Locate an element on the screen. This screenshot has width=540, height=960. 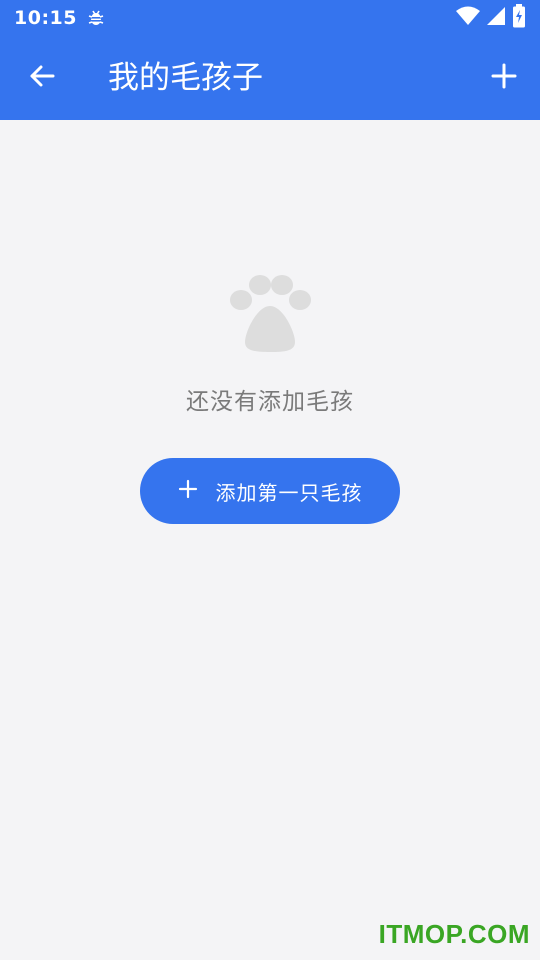
back-button is located at coordinates (42, 78).